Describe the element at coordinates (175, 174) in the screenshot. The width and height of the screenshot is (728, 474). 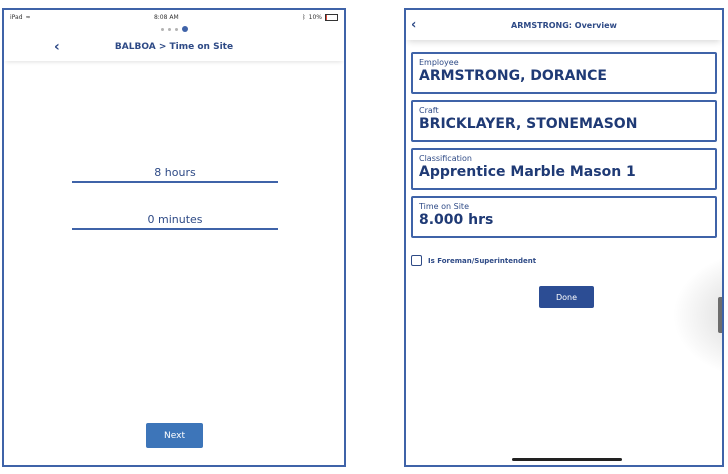
I see `hours-input: 8 hours` at that location.